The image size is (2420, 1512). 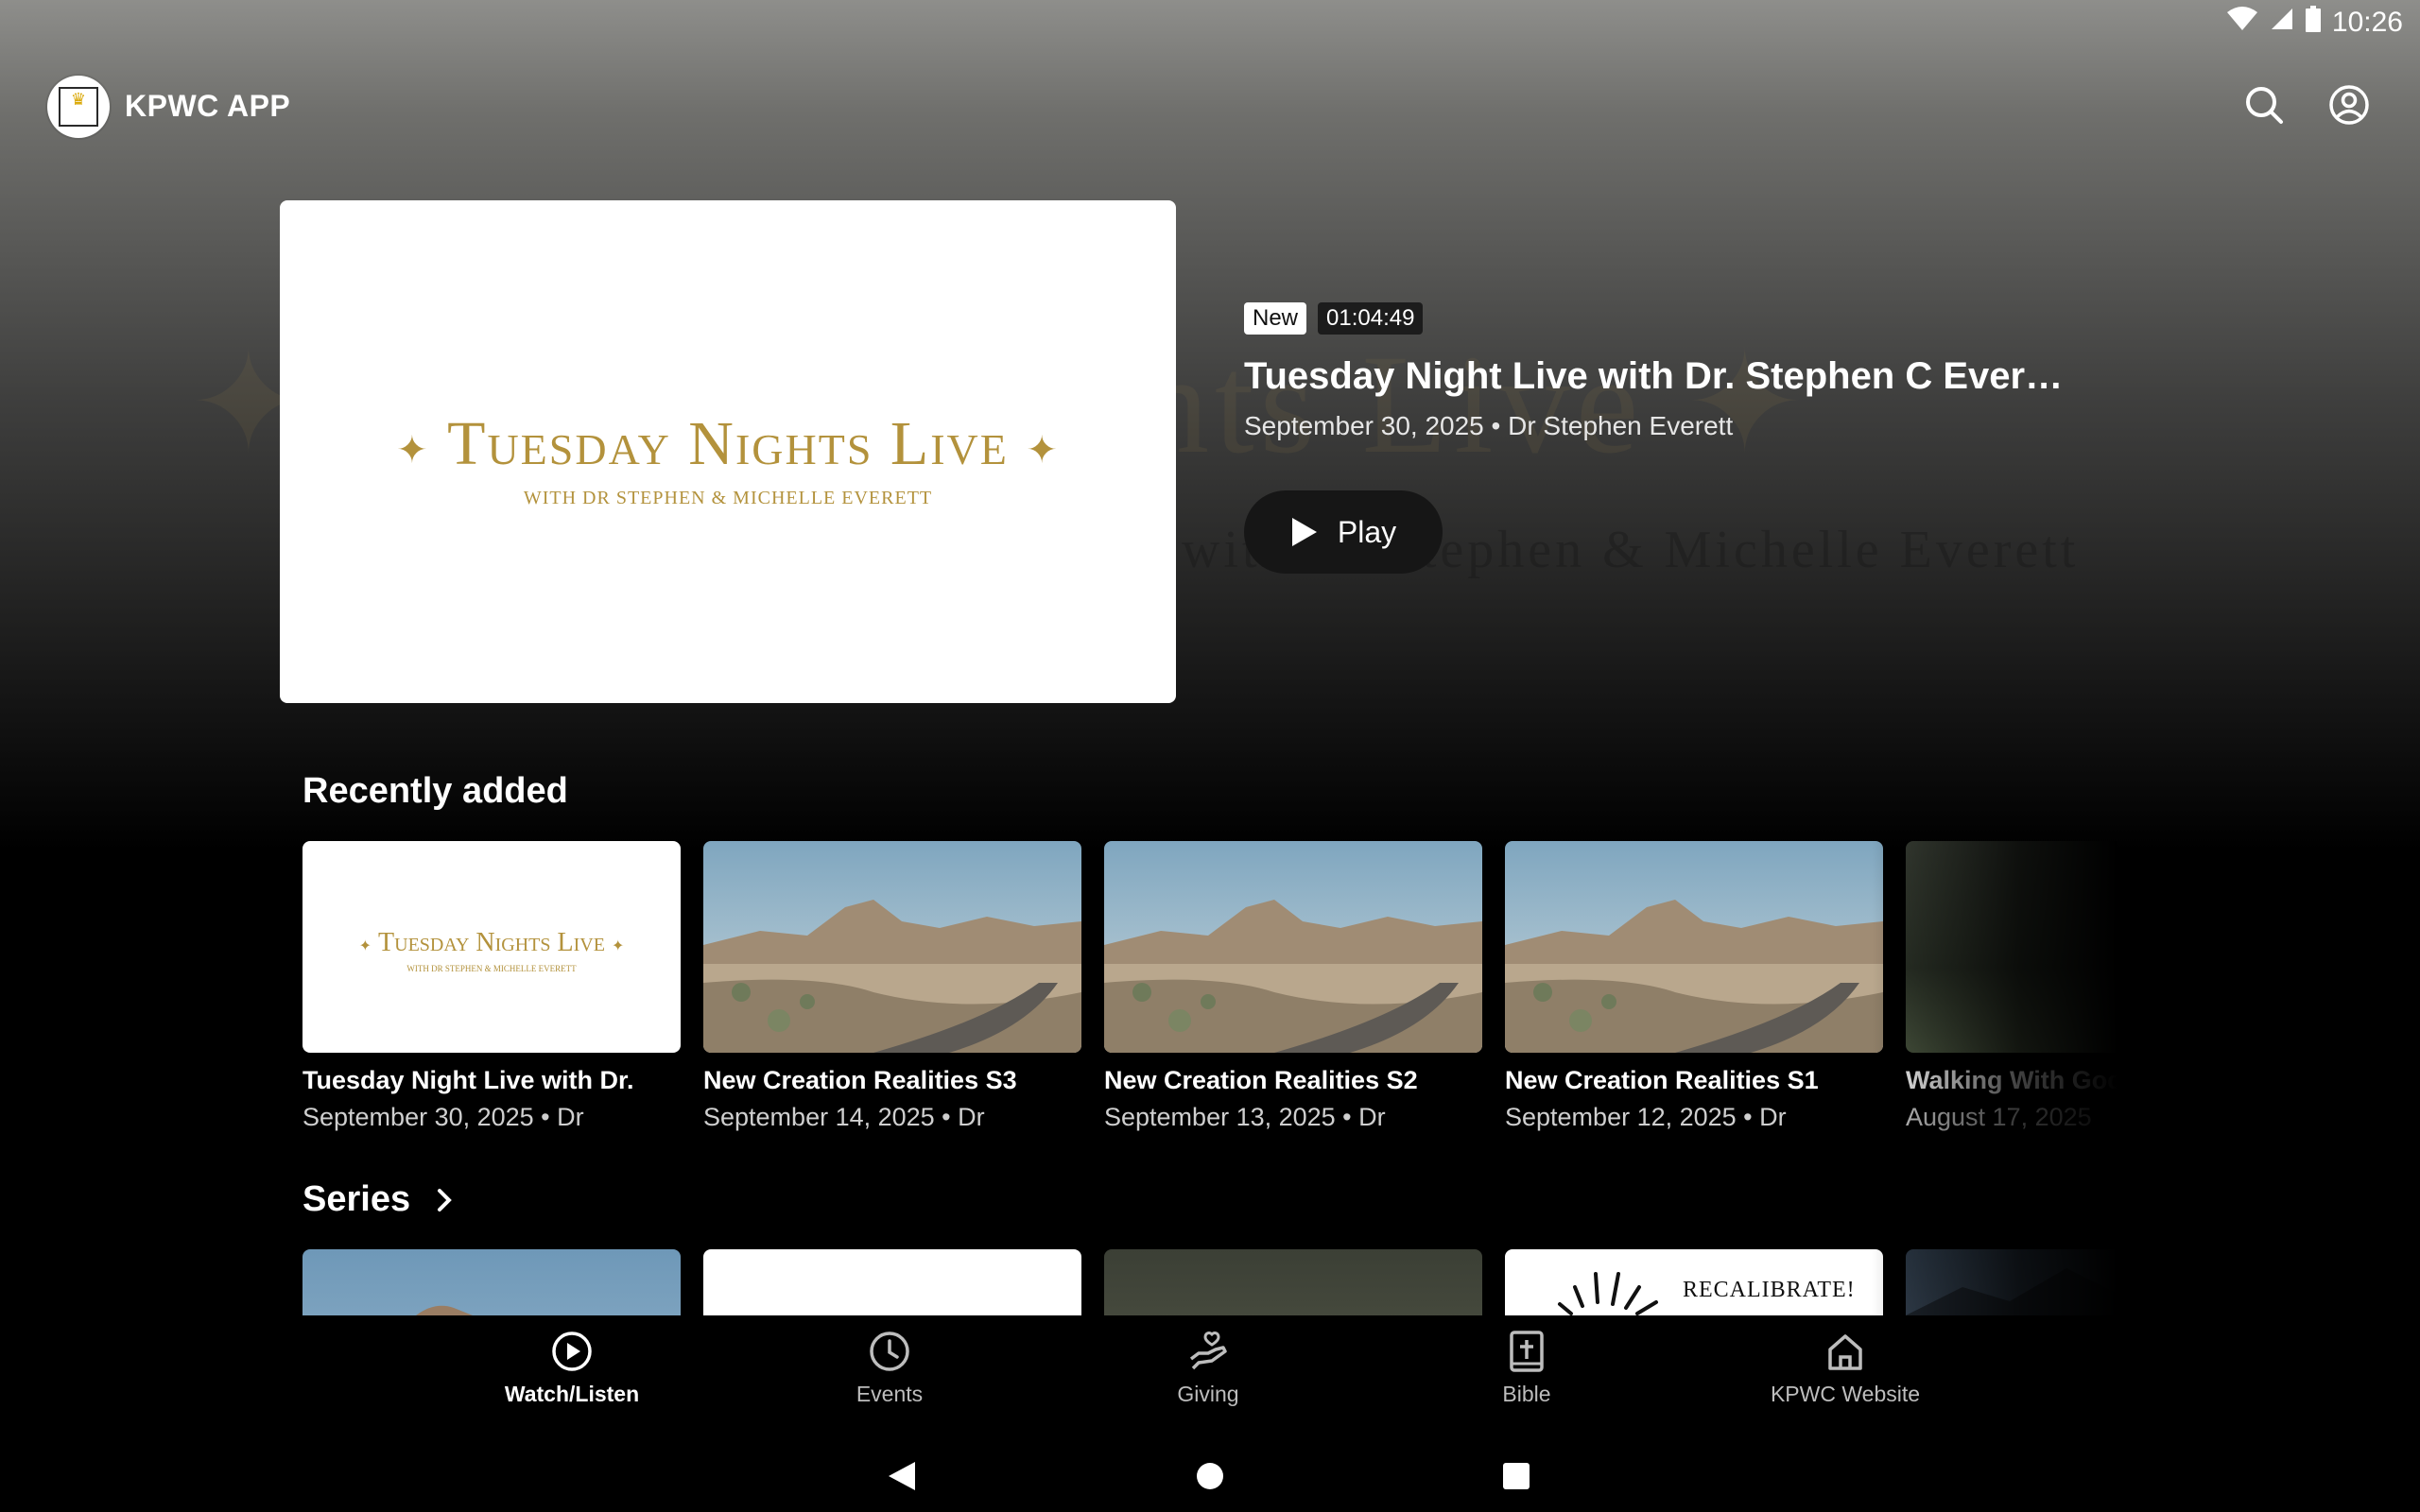 What do you see at coordinates (1527, 1351) in the screenshot?
I see `bible-icon` at bounding box center [1527, 1351].